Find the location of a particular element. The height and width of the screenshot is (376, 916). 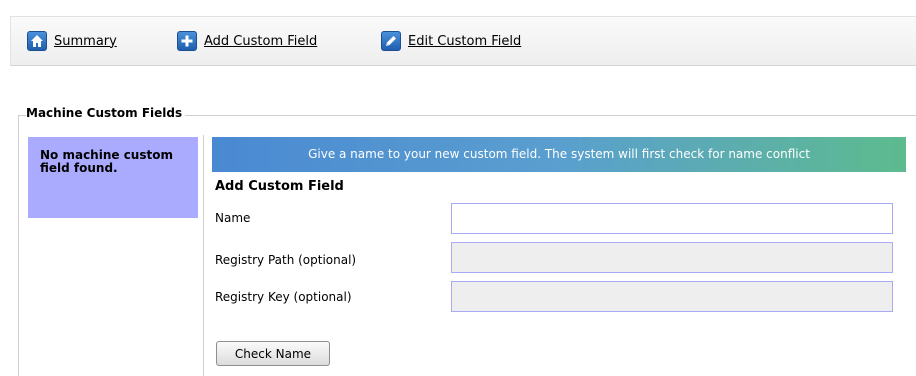

plus-icon is located at coordinates (187, 41).